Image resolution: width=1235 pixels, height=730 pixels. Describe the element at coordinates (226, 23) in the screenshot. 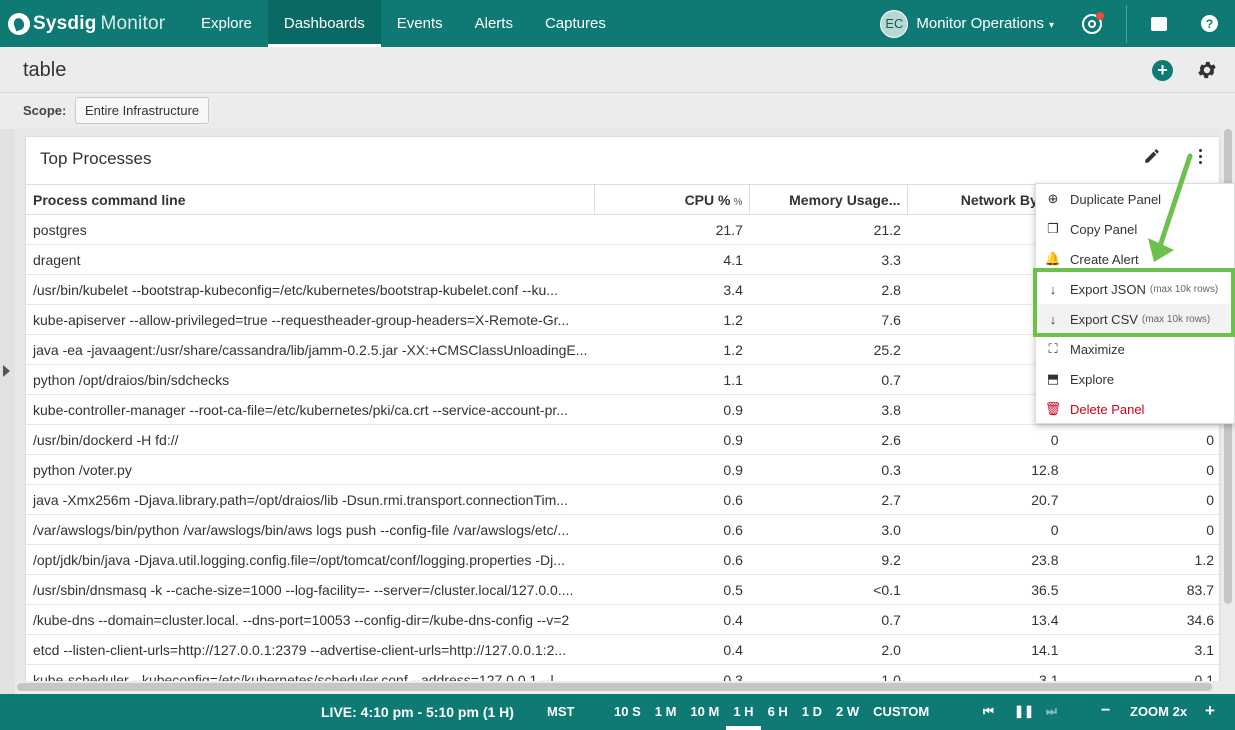

I see `nav-explore: Explore` at that location.